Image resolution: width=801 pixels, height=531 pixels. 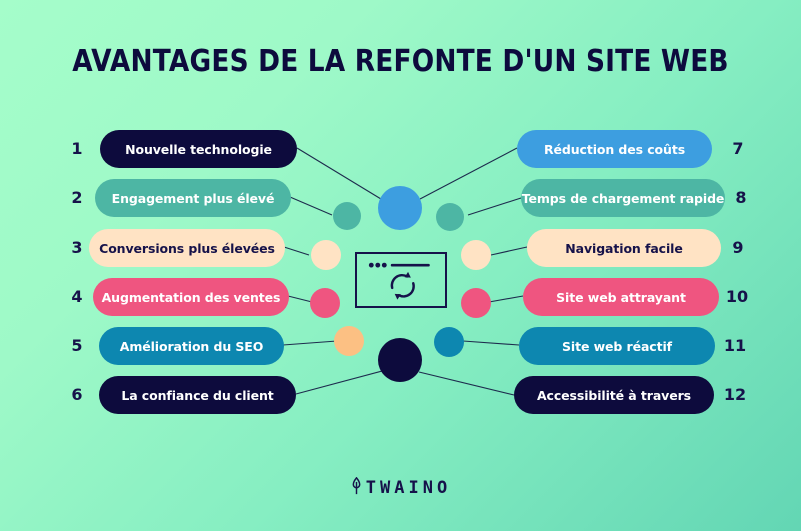 I want to click on benefit-pill-8: Temps de chargement rapide, so click(x=623, y=198).